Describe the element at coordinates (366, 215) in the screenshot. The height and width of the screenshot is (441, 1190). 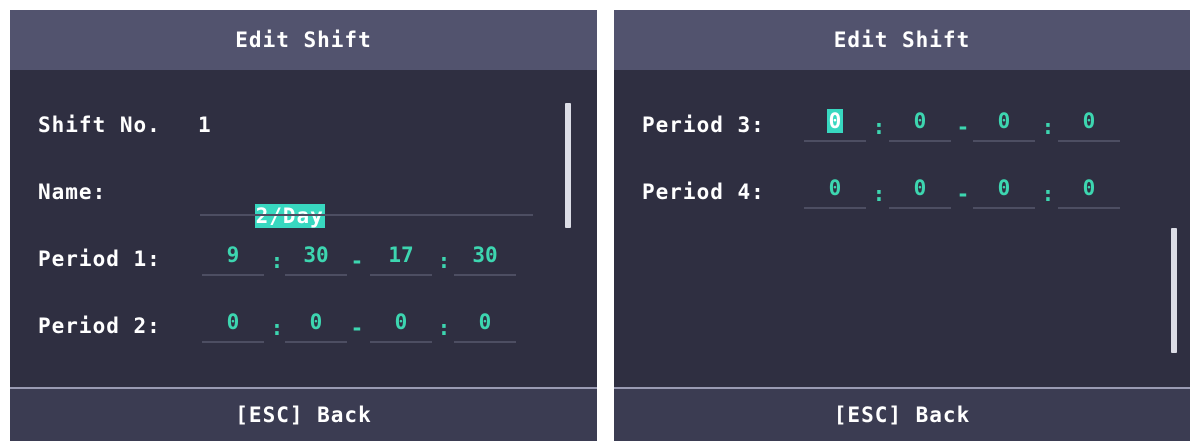
I see `name-underline` at that location.